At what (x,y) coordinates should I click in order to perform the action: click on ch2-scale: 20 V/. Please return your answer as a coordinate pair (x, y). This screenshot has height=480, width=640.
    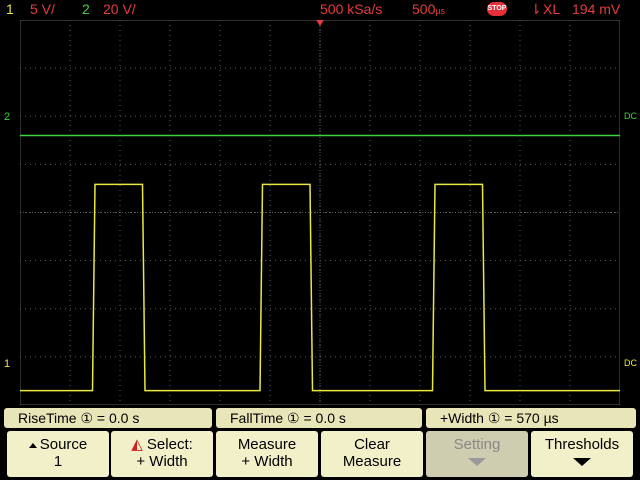
    Looking at the image, I should click on (119, 9).